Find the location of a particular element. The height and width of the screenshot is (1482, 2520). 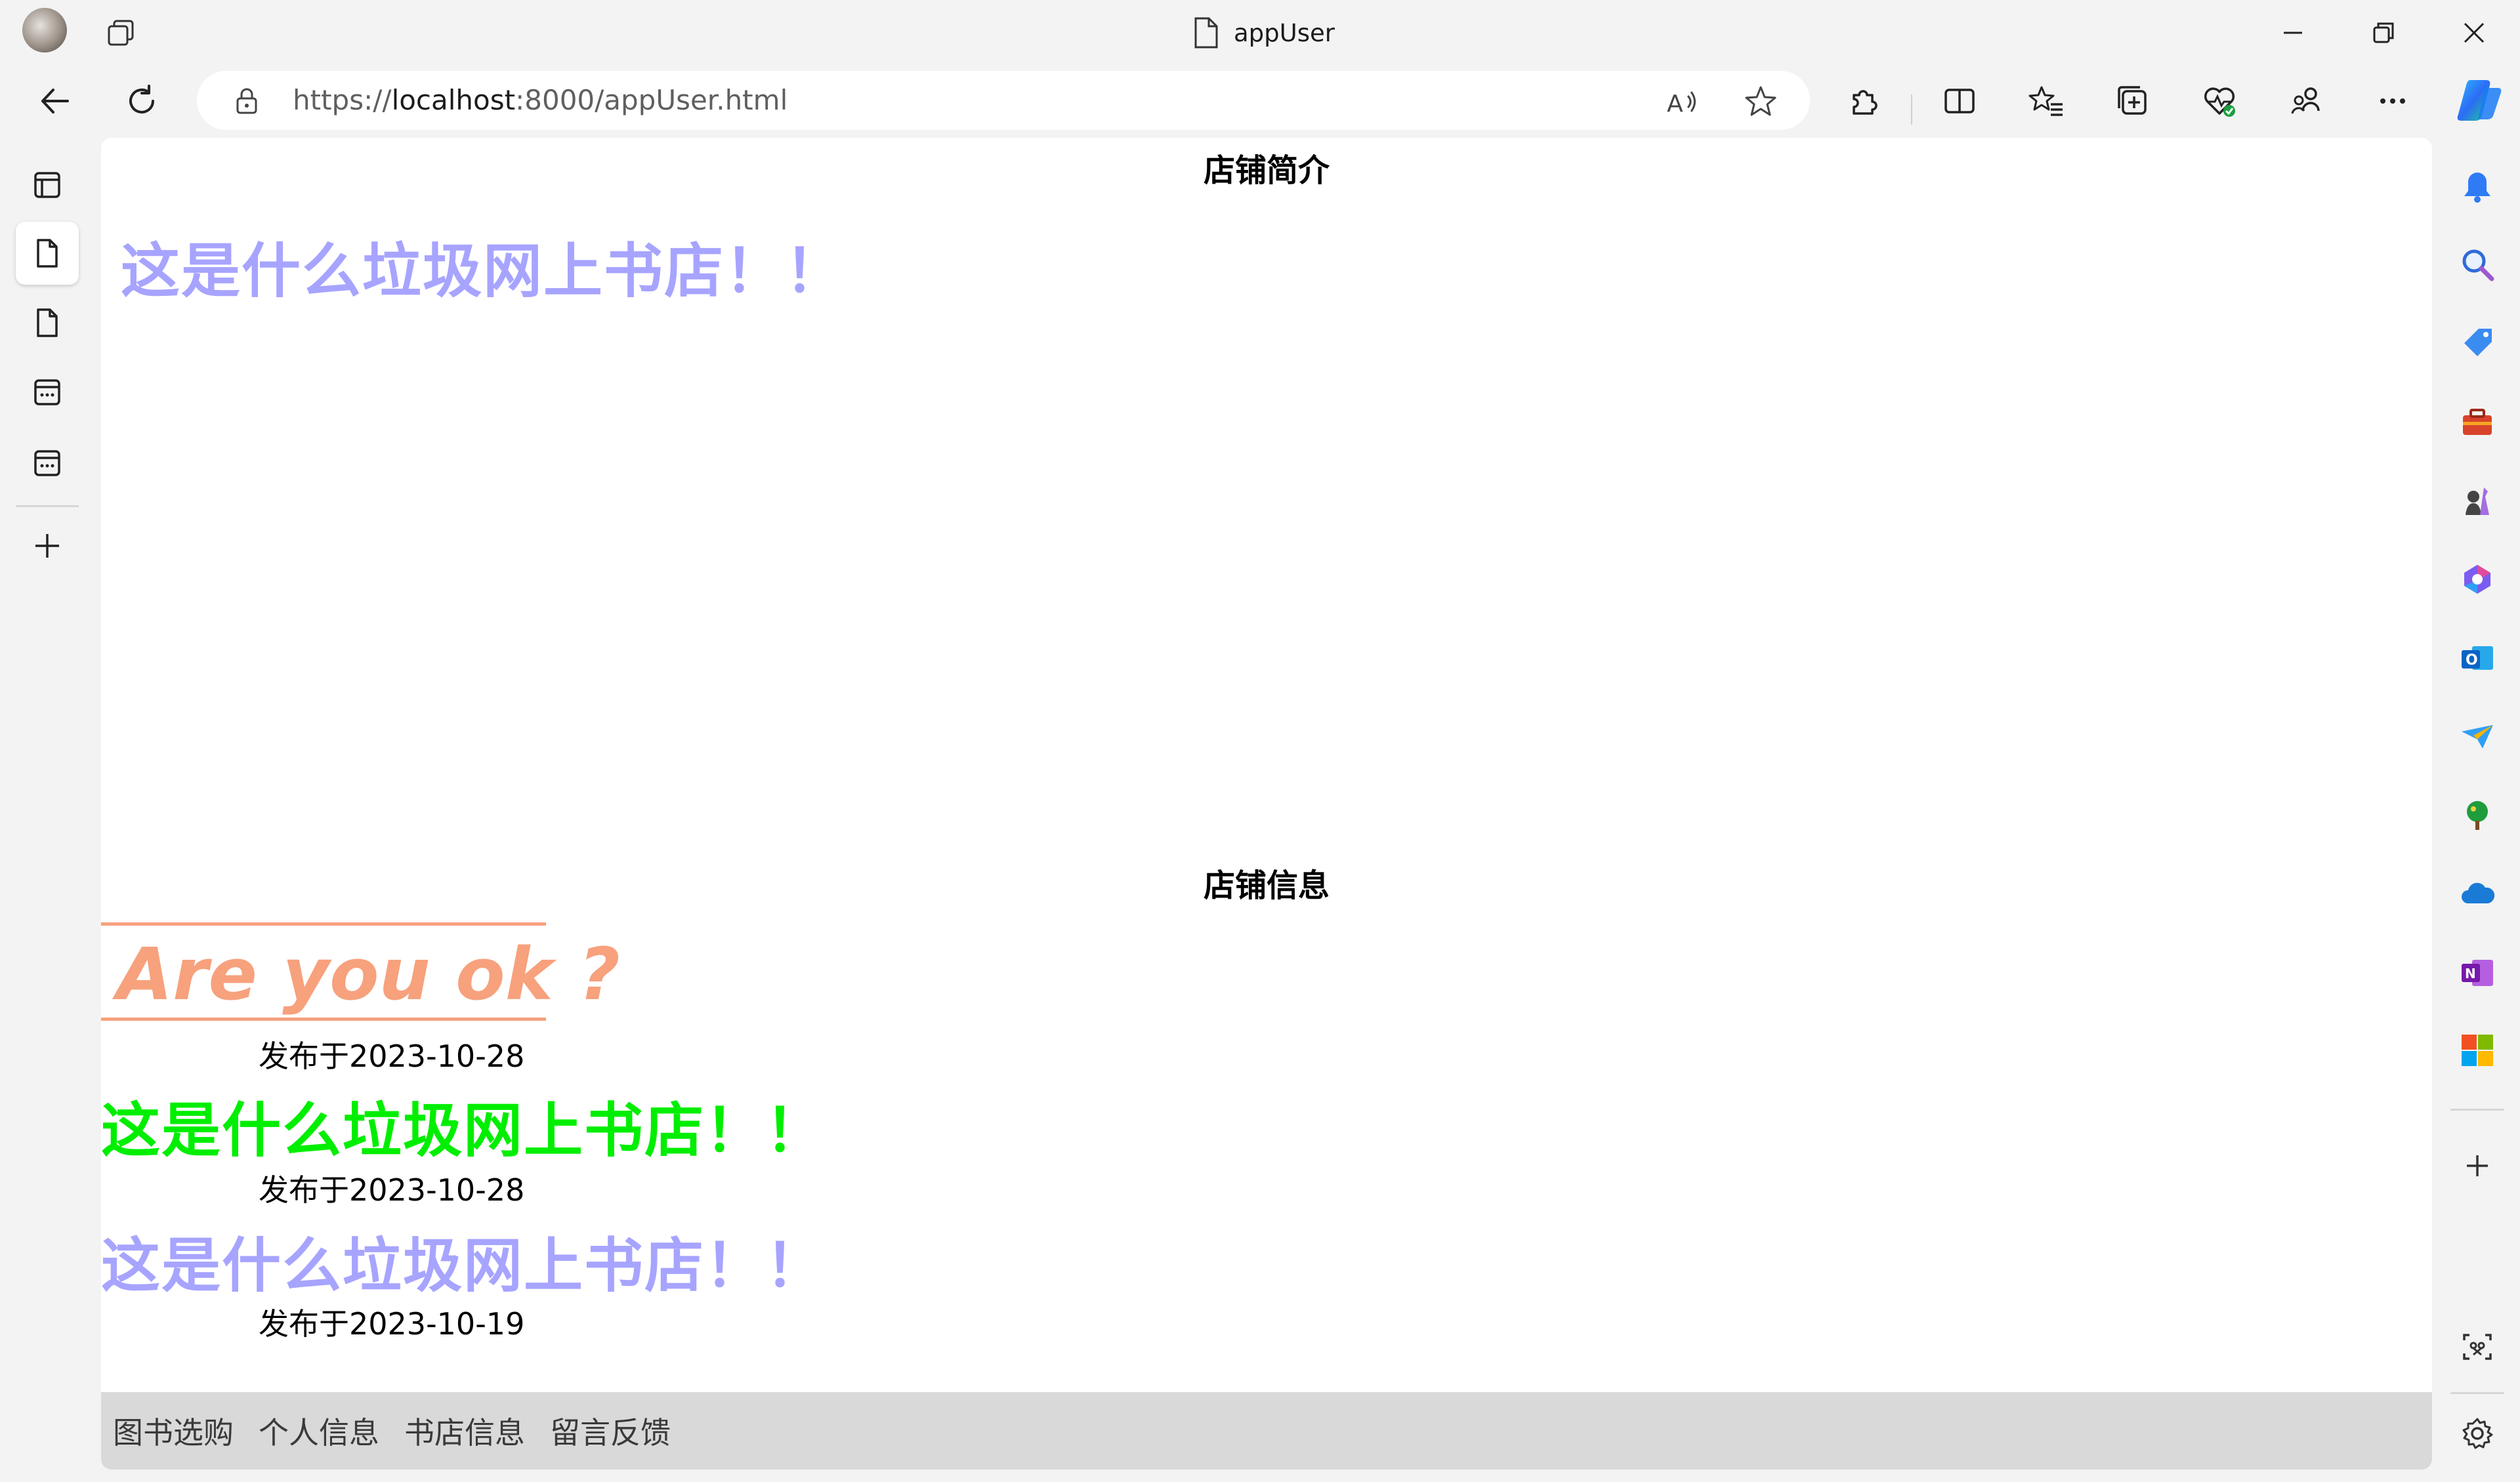

featured-post: Are you ok ? is located at coordinates (360, 971).